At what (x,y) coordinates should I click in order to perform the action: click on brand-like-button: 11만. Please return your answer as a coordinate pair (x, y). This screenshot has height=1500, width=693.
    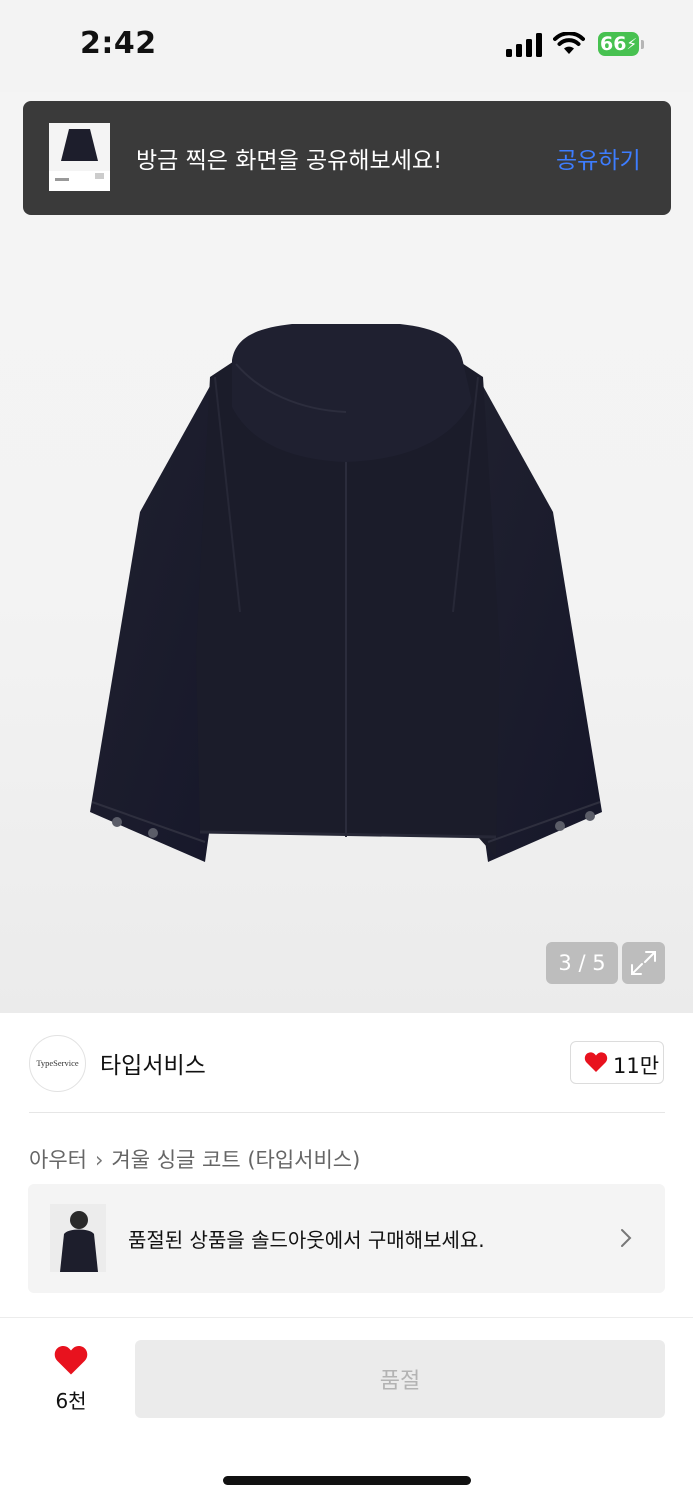
    Looking at the image, I should click on (617, 1062).